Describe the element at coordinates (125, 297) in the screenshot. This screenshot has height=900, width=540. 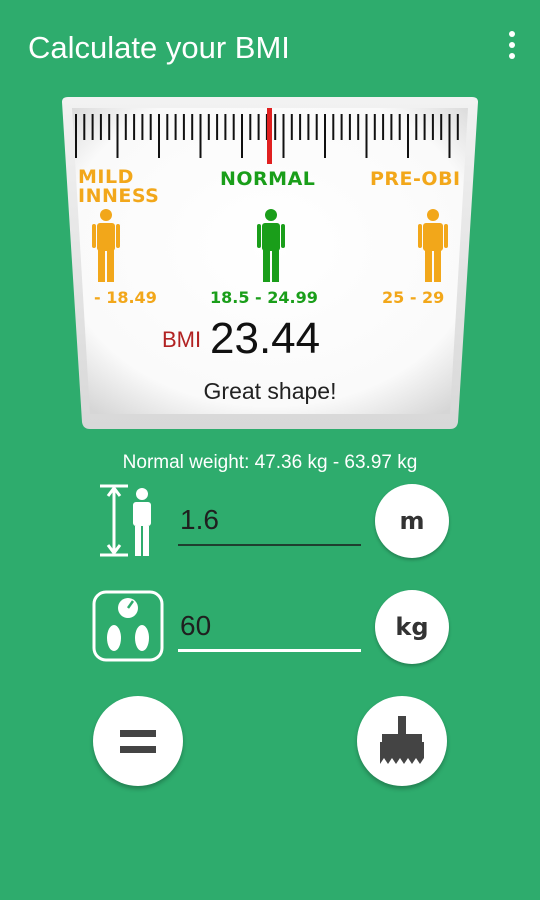
I see `category-range-thinness: - 18.49` at that location.